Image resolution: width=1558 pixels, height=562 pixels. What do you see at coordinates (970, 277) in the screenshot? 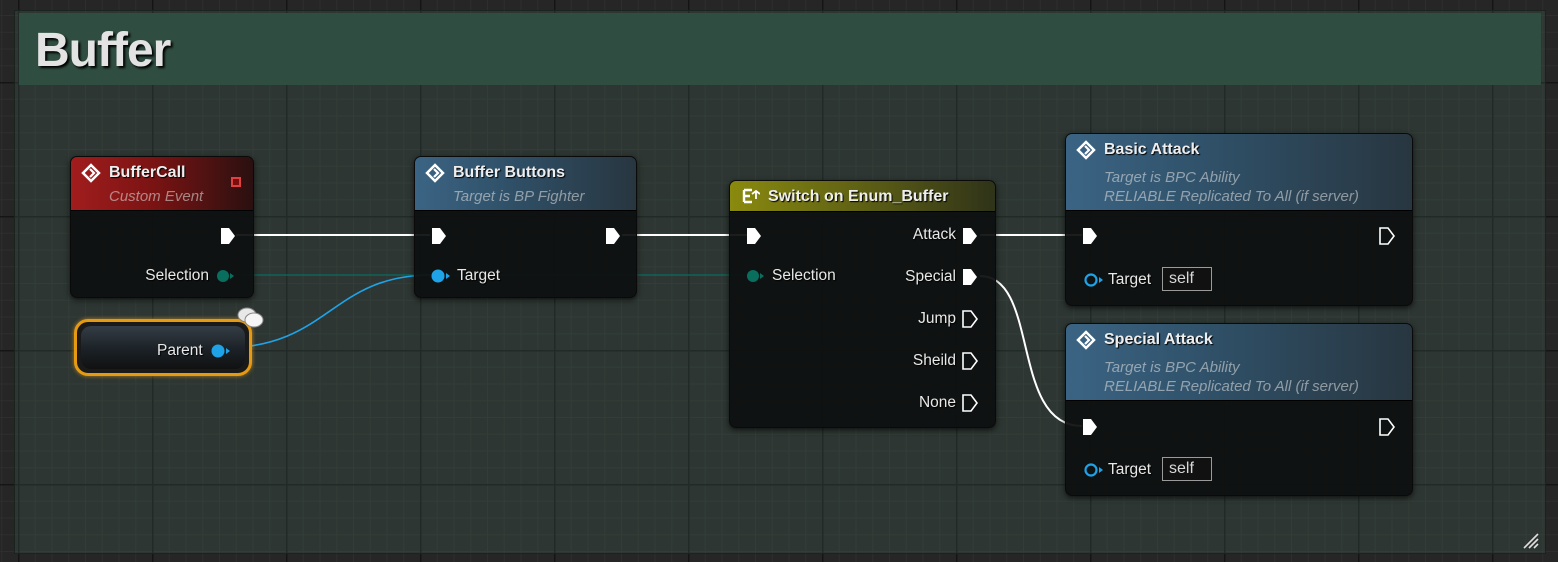
I see `exec-out-pin-special` at bounding box center [970, 277].